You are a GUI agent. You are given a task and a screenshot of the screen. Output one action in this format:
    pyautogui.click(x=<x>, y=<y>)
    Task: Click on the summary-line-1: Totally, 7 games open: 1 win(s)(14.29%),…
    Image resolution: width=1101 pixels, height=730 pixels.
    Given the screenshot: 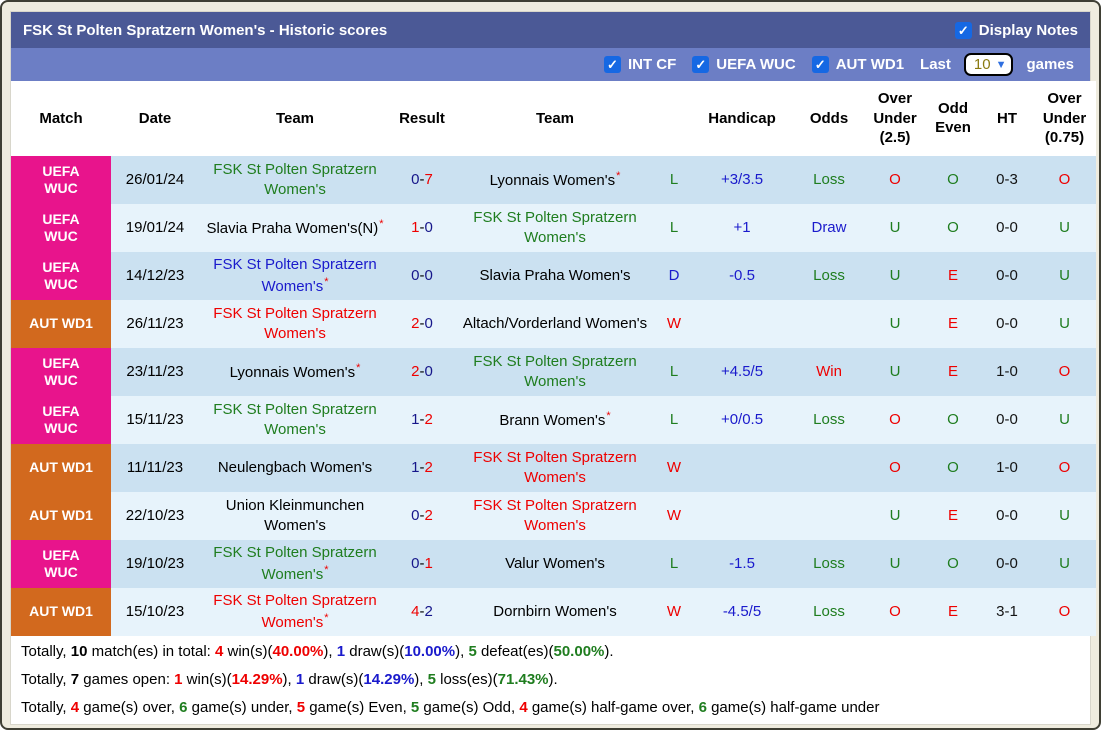 What is the action you would take?
    pyautogui.click(x=550, y=679)
    